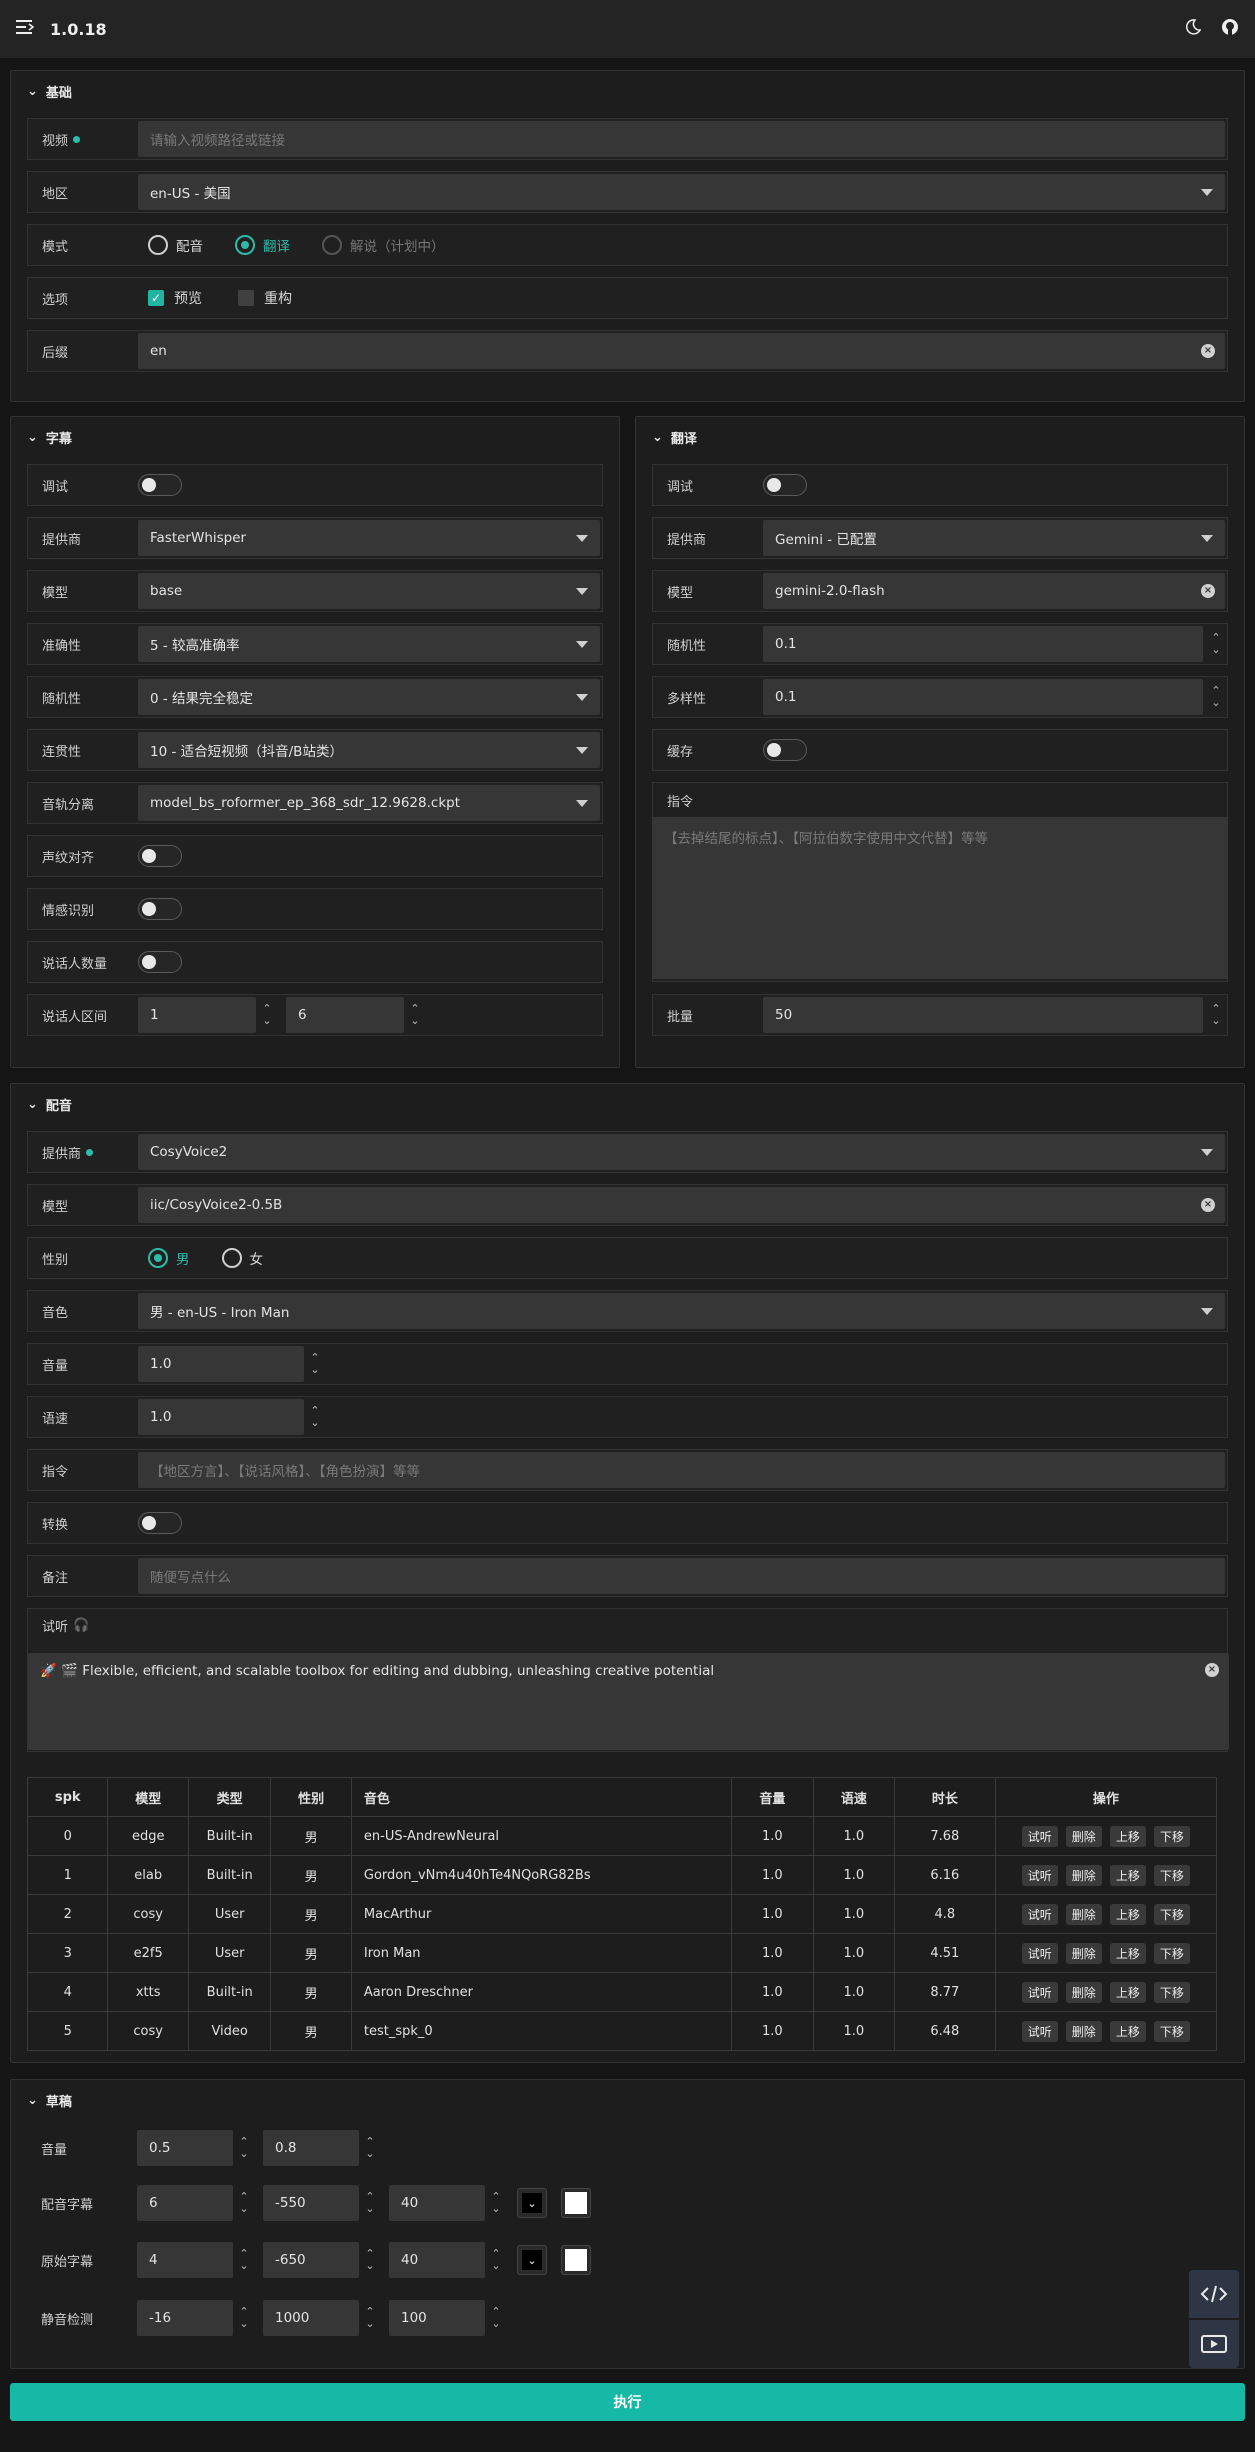 This screenshot has height=2452, width=1255. Describe the element at coordinates (197, 1015) in the screenshot. I see `range-min-input: 1` at that location.